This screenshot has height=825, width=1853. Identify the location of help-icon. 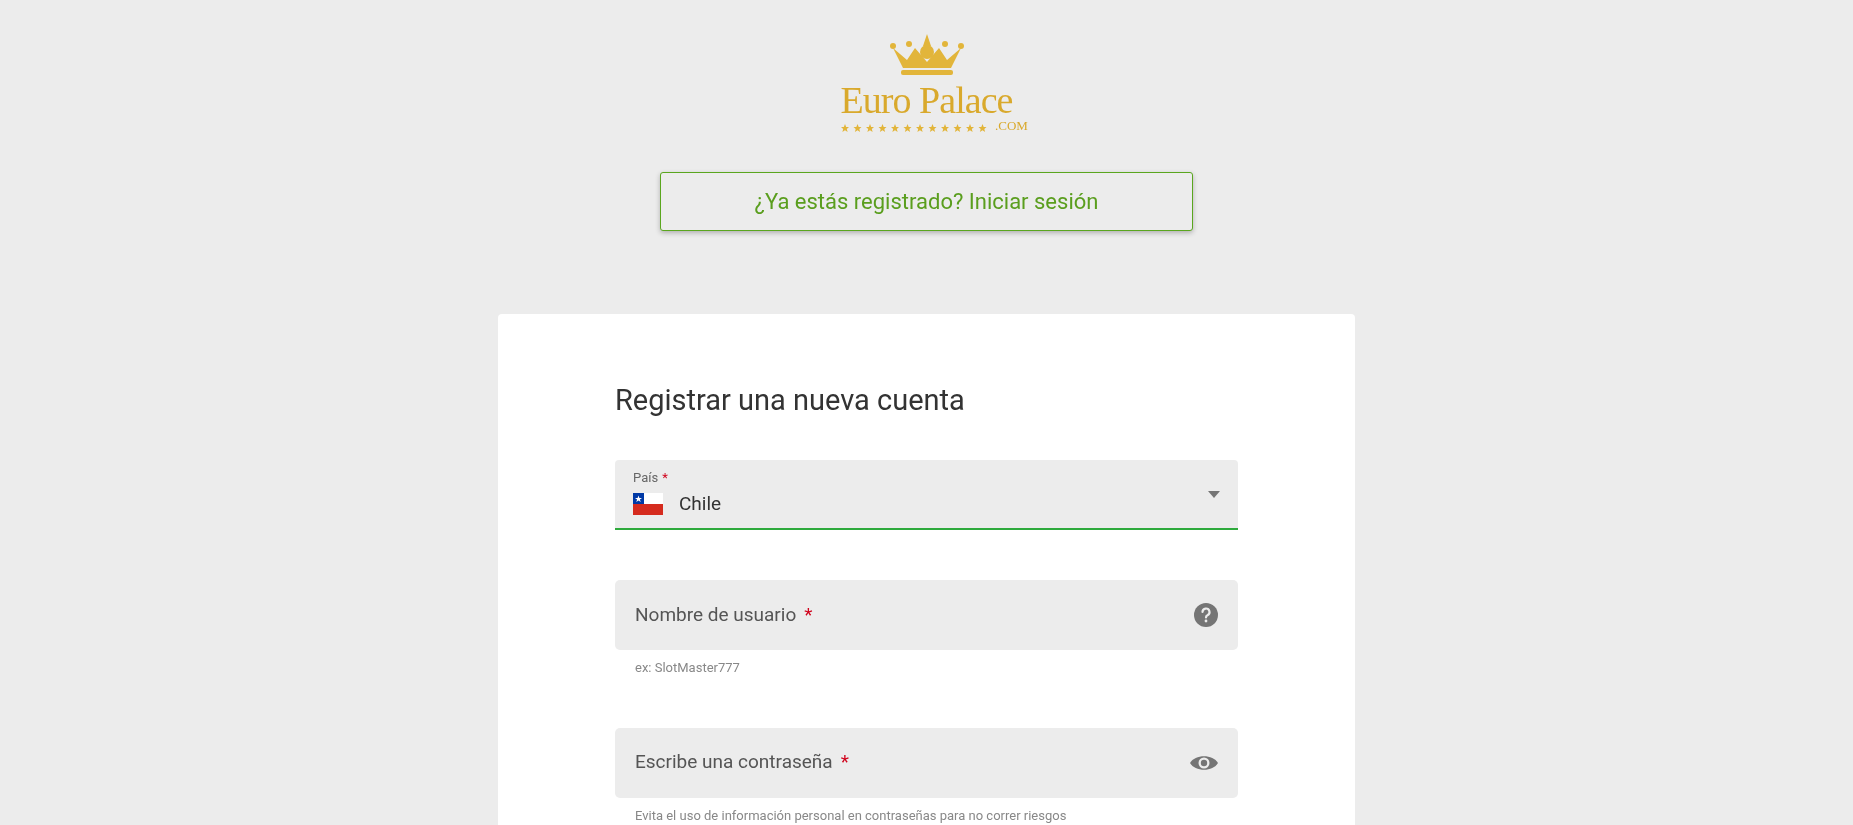
(1206, 615).